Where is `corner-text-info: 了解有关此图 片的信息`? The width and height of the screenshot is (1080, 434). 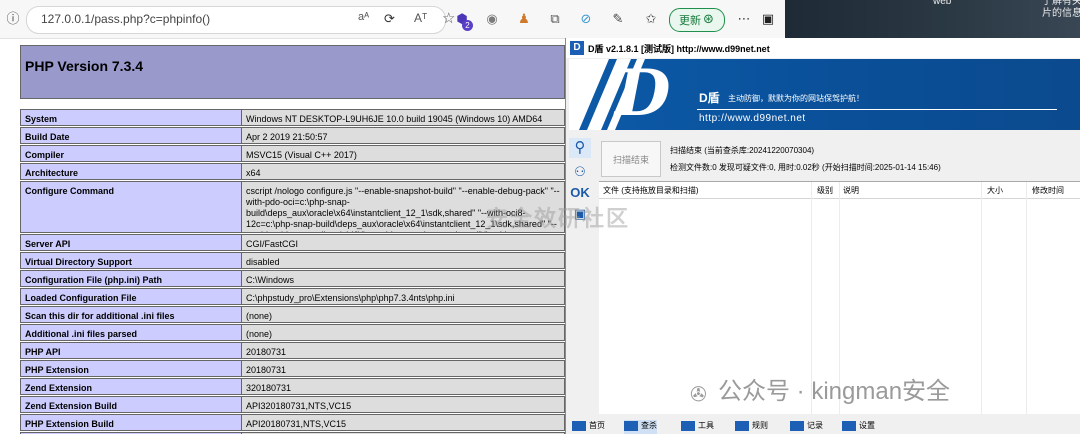 corner-text-info: 了解有关此图 片的信息 is located at coordinates (1061, 10).